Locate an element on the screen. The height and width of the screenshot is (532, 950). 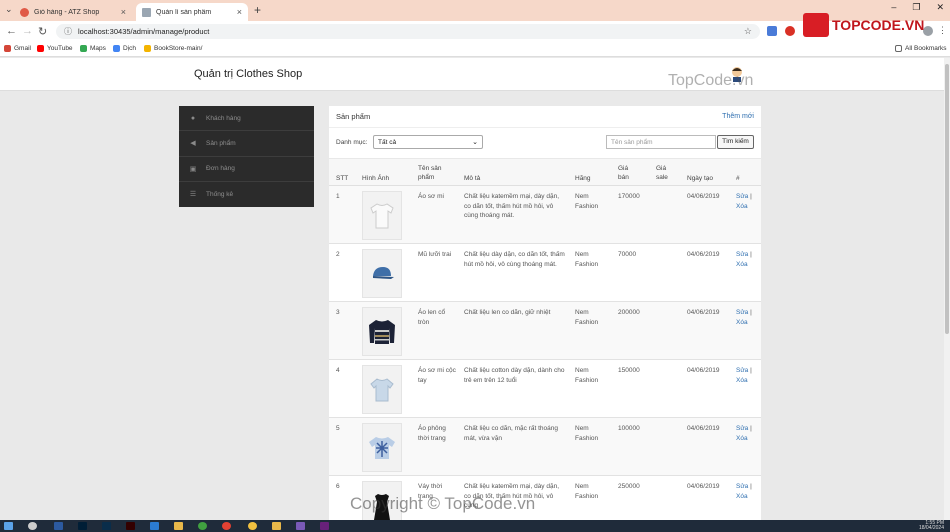
menu-kebab-icon: ⋮ is located at coordinates (942, 30).